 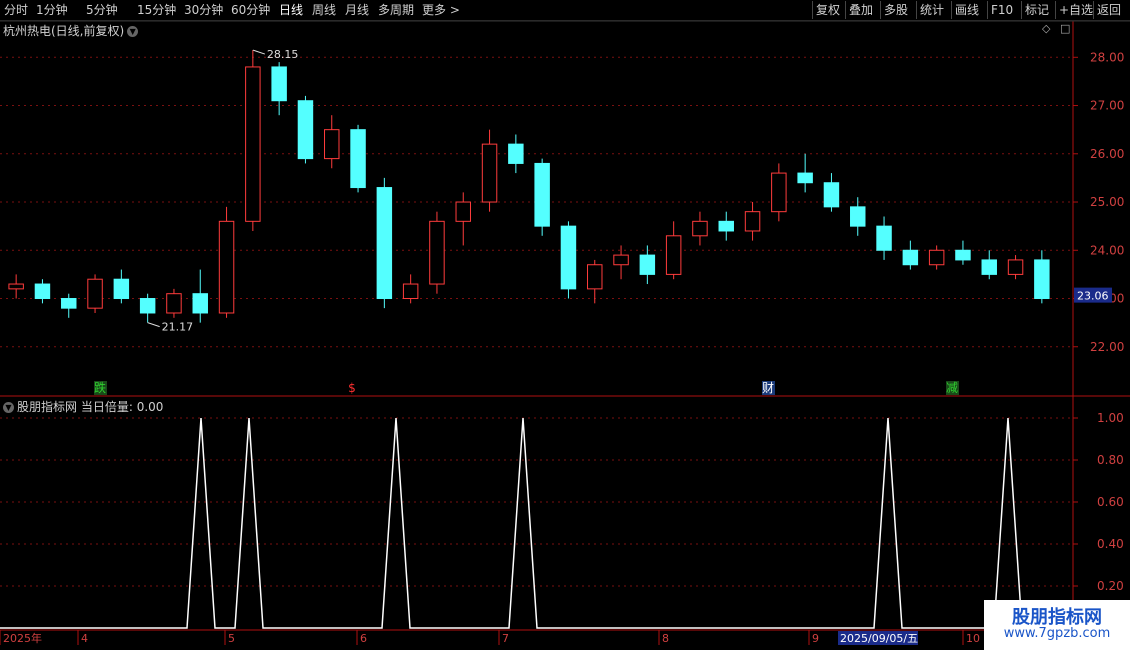 What do you see at coordinates (283, 54) in the screenshot?
I see `high-label: 28.15` at bounding box center [283, 54].